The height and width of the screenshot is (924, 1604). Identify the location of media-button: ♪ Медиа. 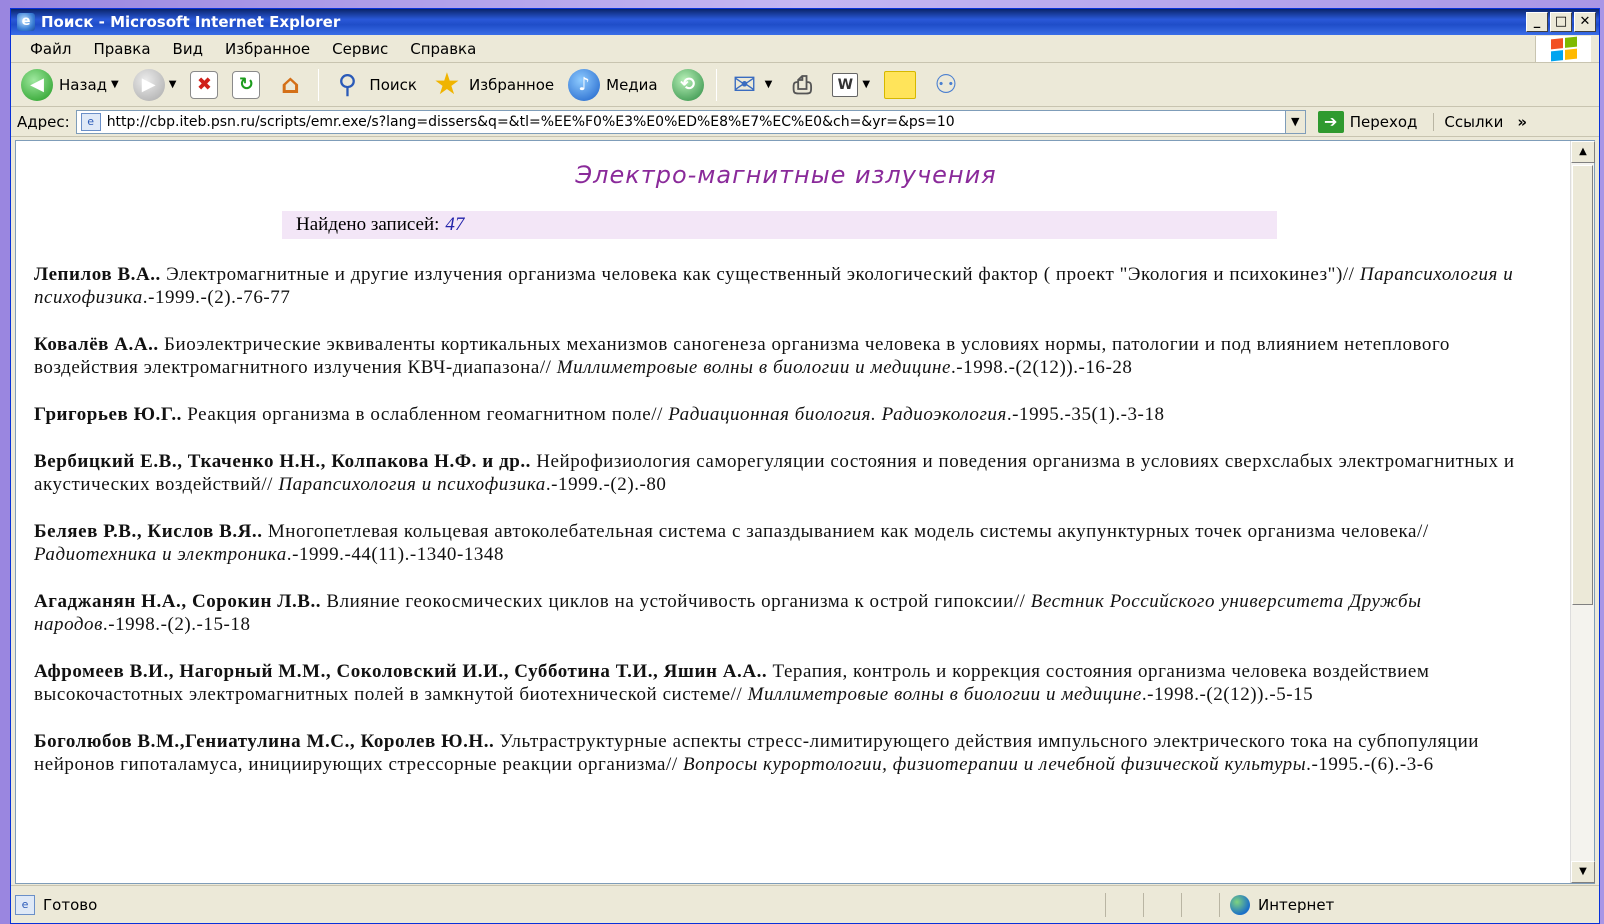
(612, 85).